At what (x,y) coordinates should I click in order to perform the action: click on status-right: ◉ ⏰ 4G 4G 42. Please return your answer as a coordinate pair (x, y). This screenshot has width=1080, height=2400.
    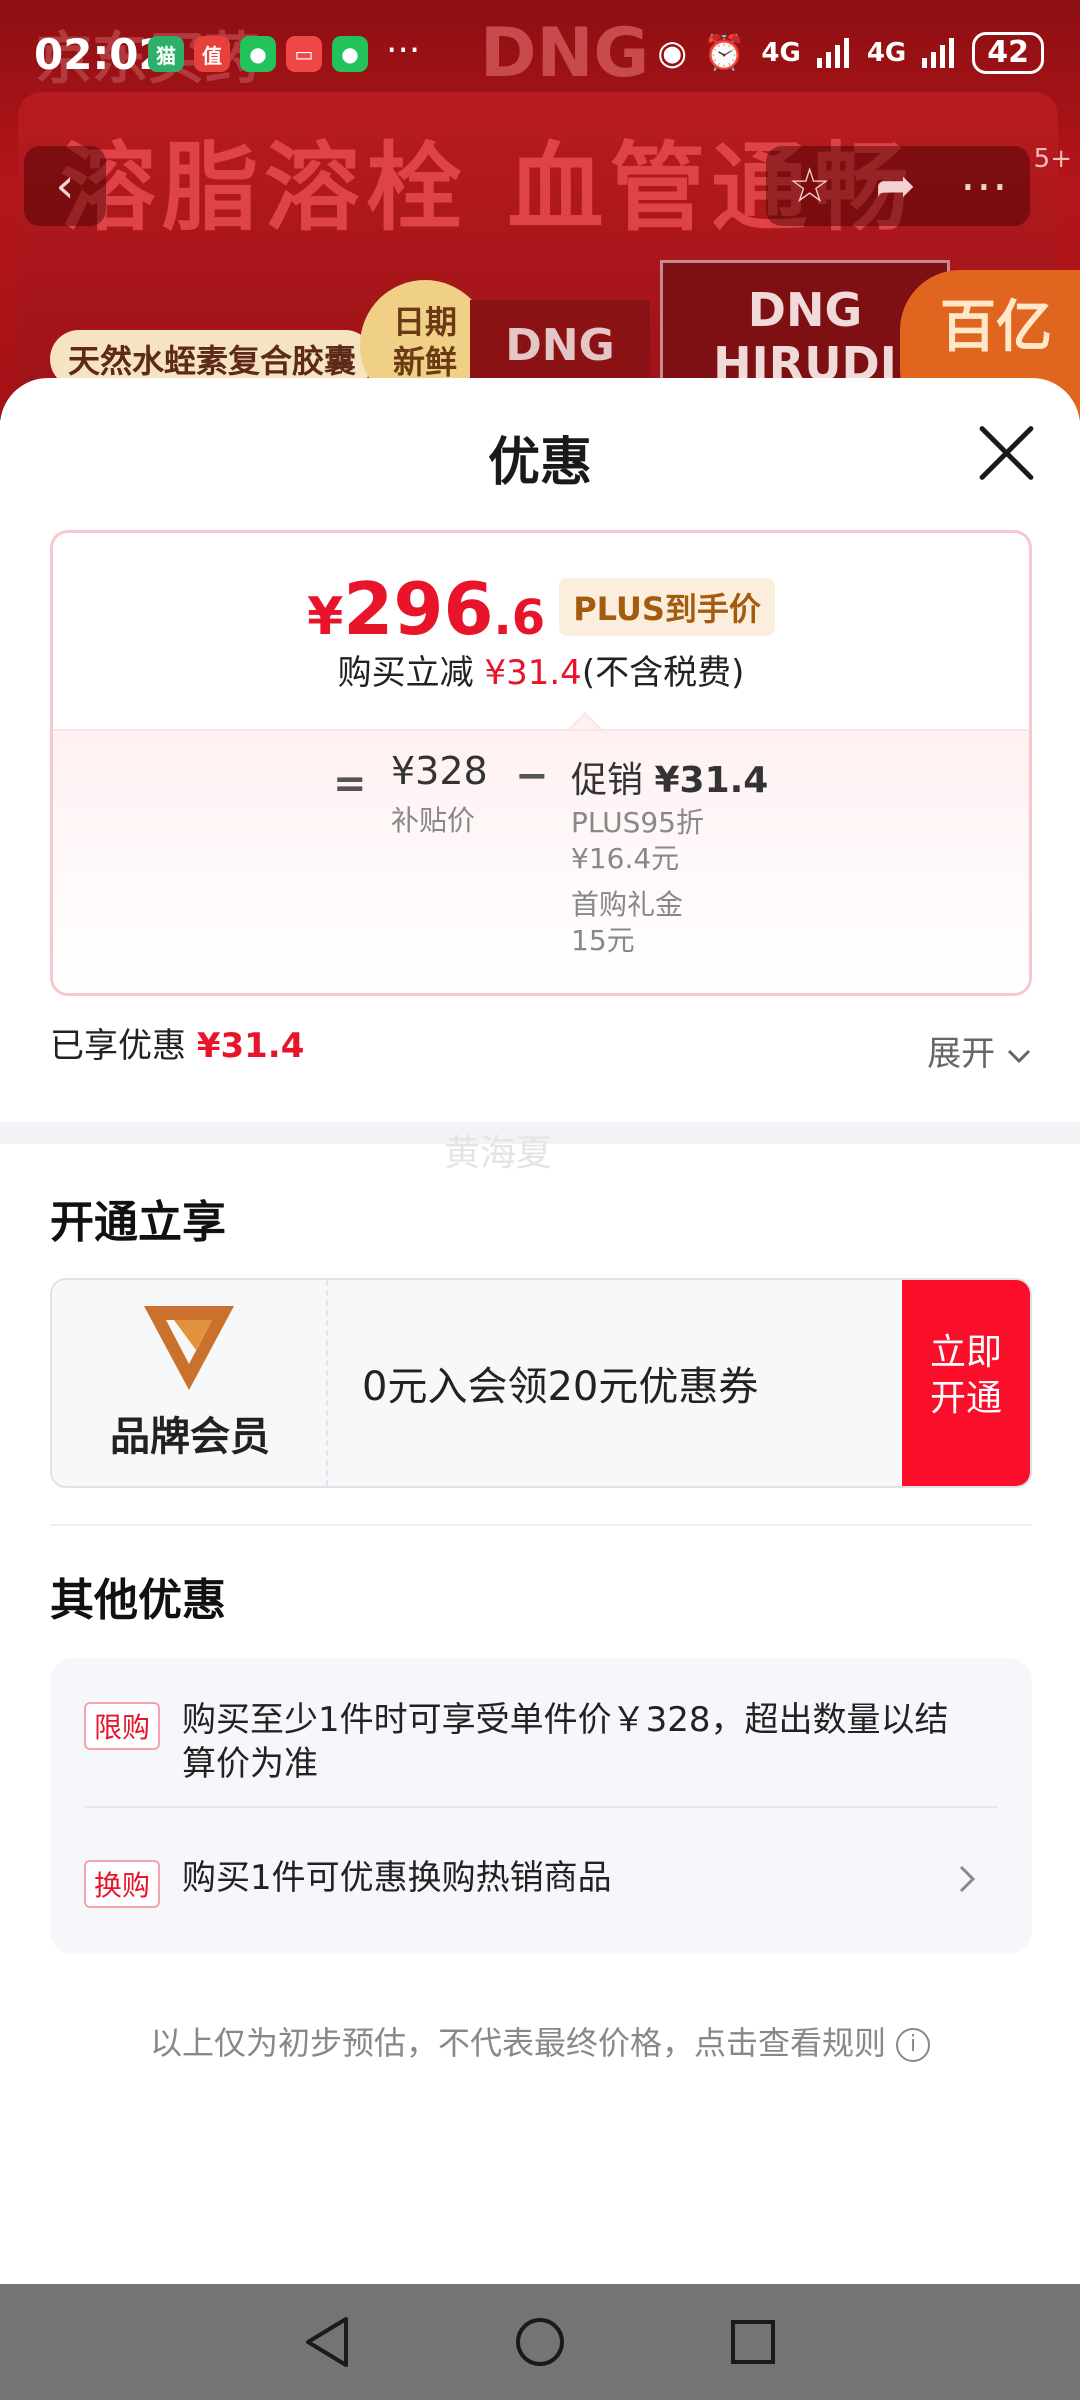
    Looking at the image, I should click on (850, 53).